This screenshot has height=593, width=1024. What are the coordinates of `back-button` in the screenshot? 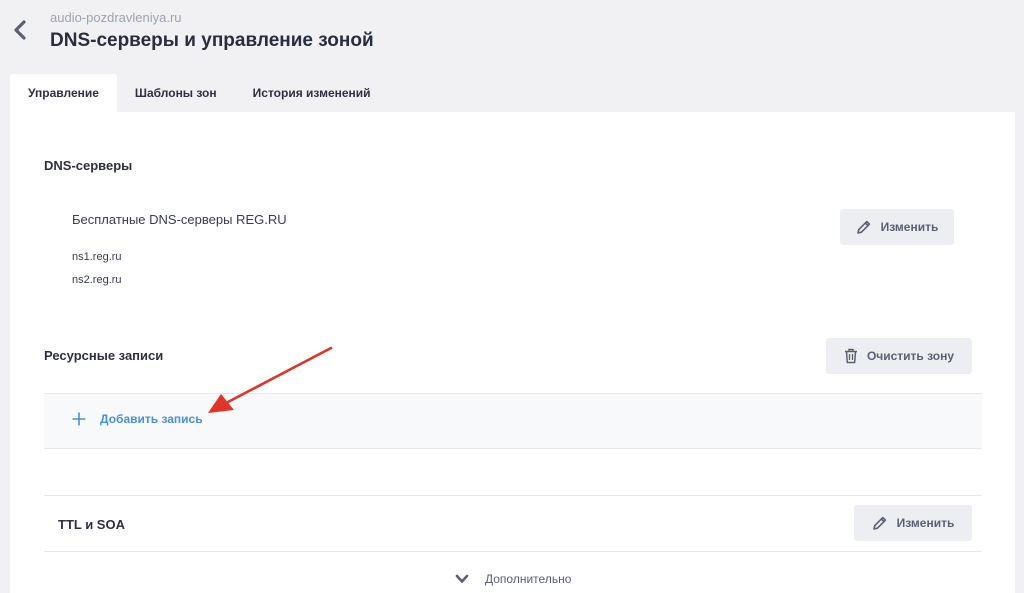 It's located at (20, 30).